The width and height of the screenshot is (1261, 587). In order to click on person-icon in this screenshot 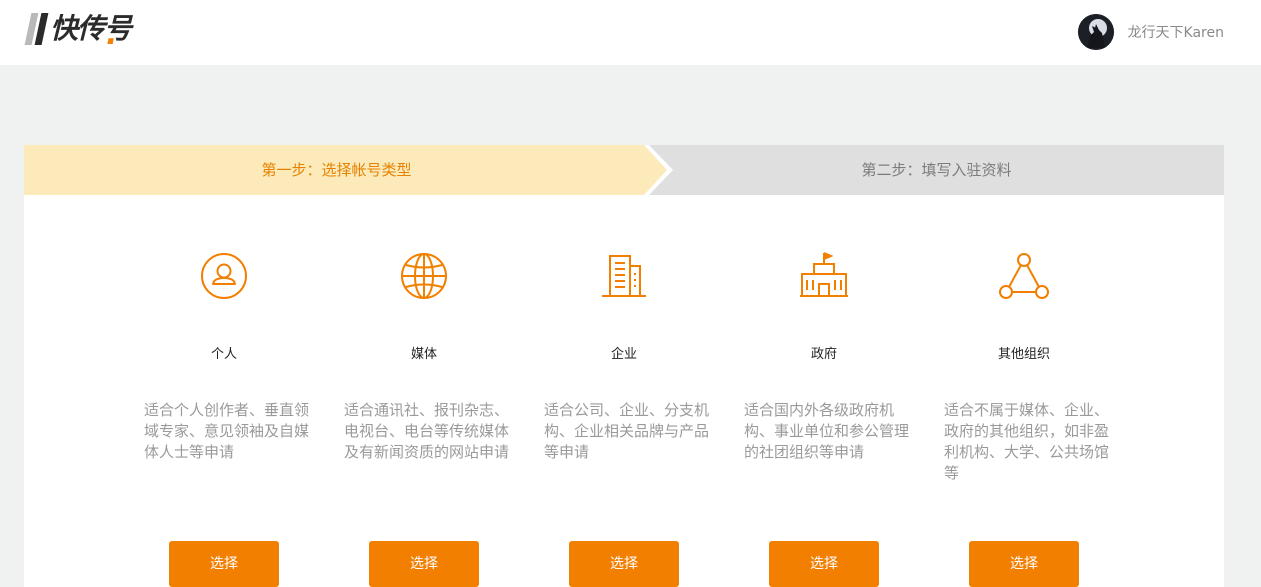, I will do `click(224, 276)`.